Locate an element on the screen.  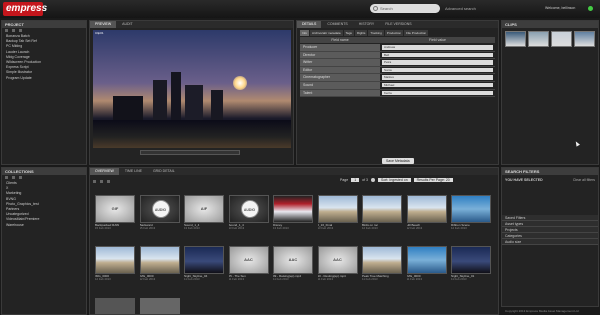
result-tile: AIF Sound_1_4 13 Feb 2013 is located at coordinates (204, 213).